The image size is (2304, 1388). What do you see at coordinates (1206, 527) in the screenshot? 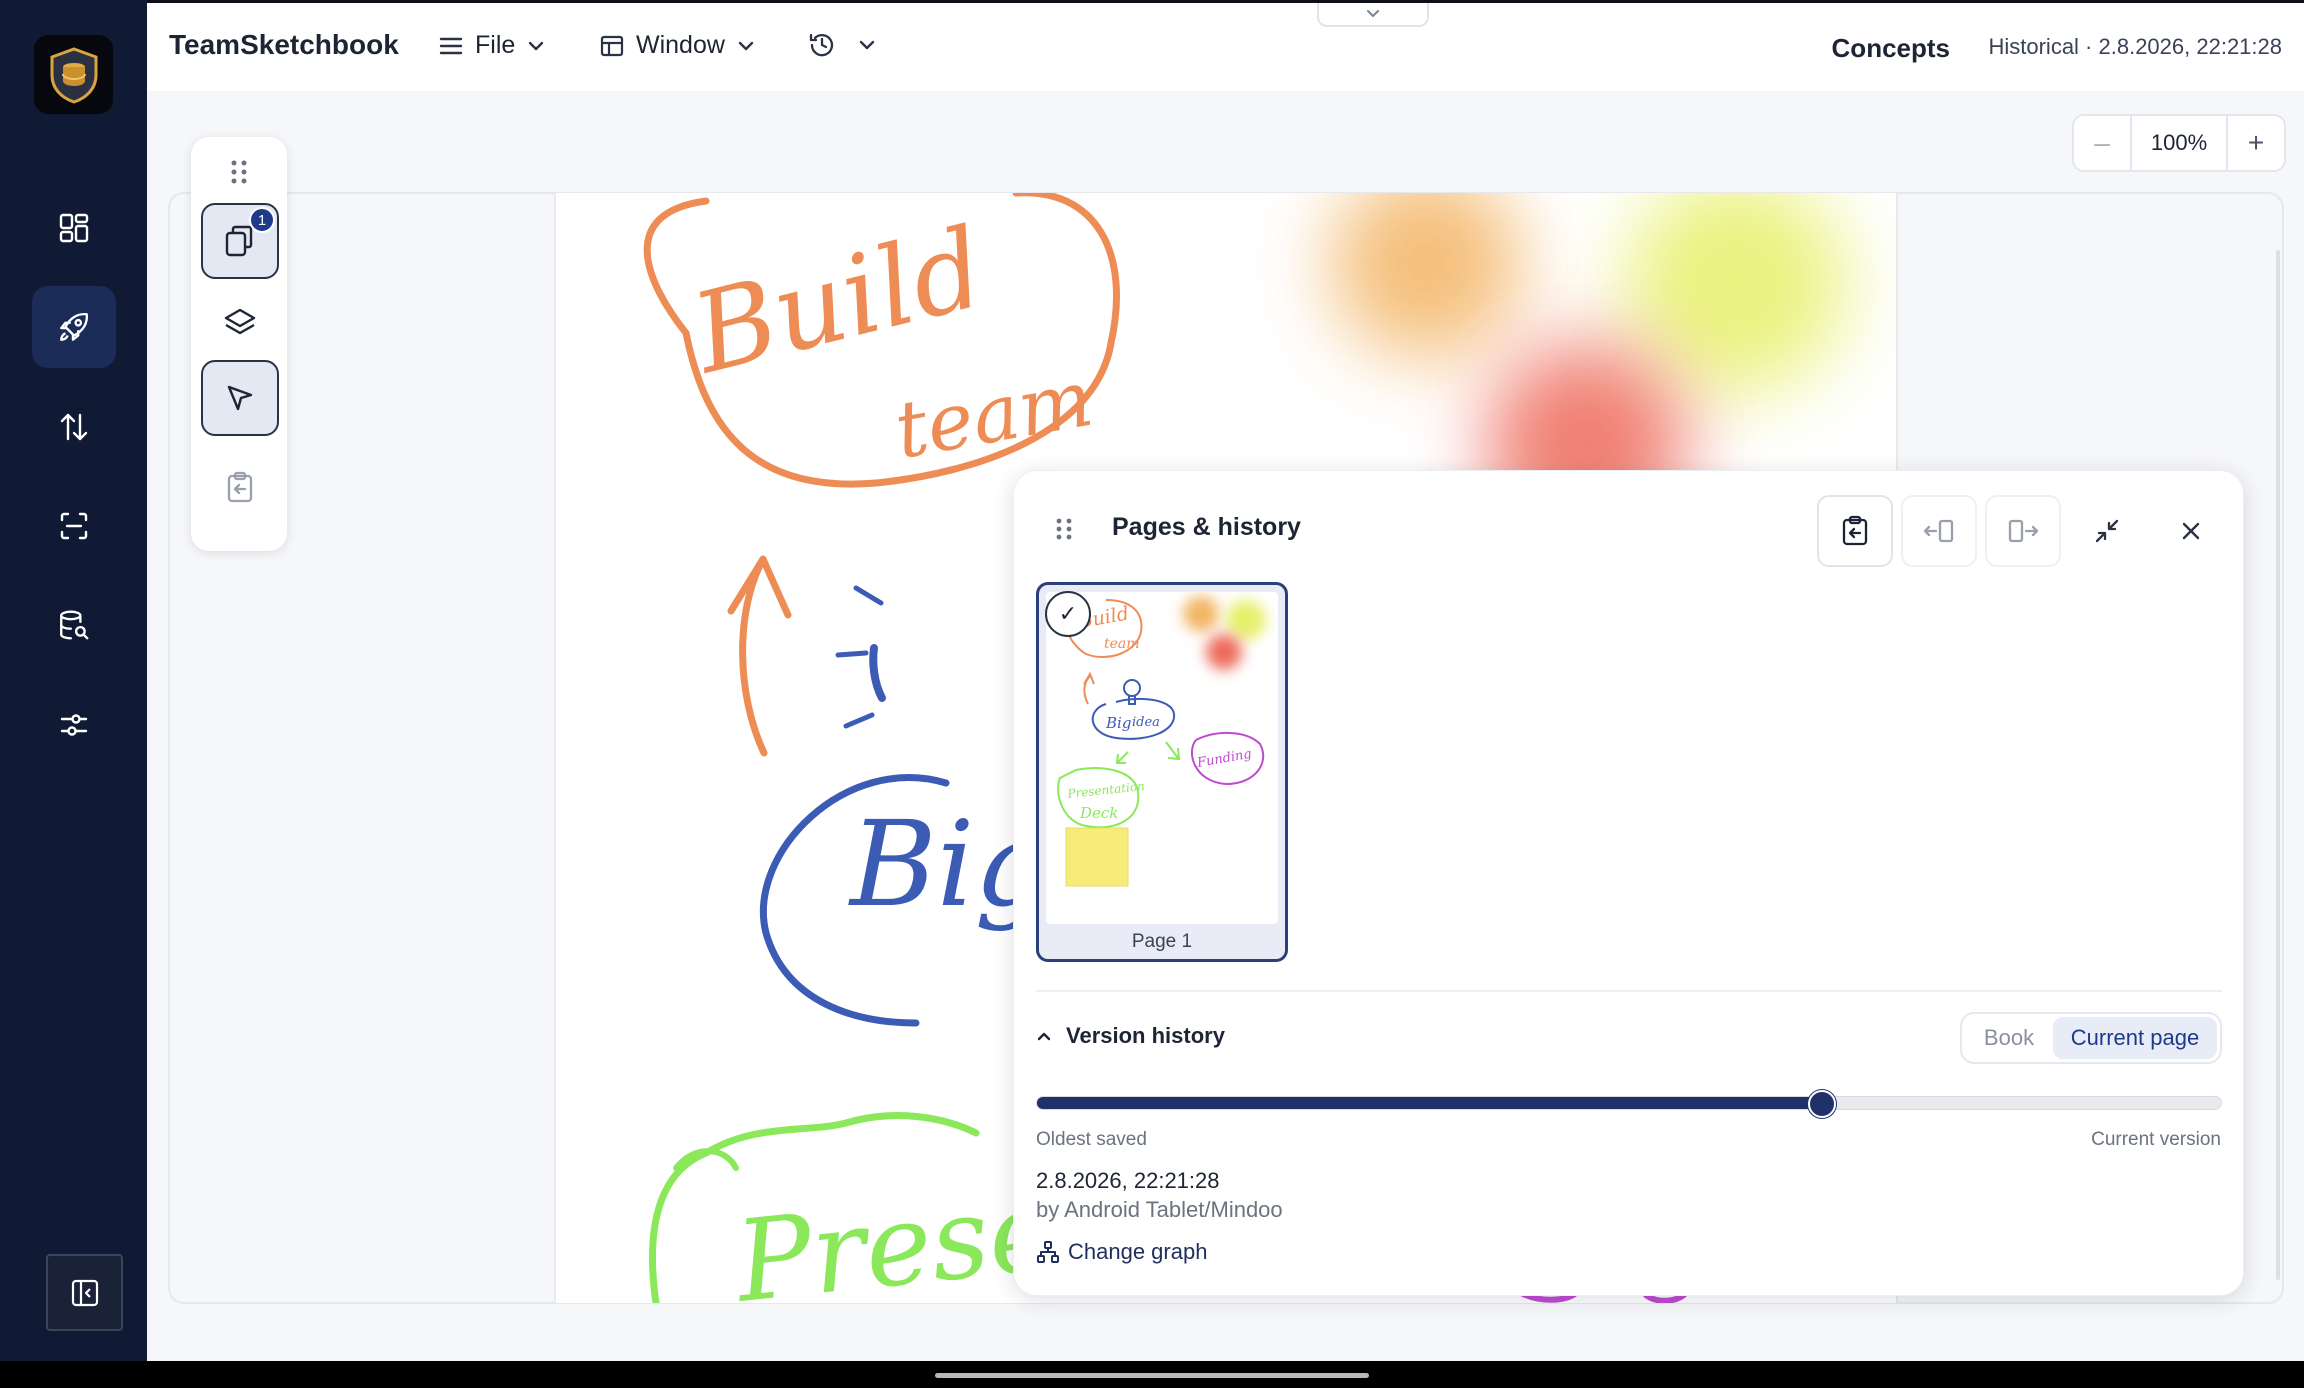
I see `panel-title: Pages & history` at bounding box center [1206, 527].